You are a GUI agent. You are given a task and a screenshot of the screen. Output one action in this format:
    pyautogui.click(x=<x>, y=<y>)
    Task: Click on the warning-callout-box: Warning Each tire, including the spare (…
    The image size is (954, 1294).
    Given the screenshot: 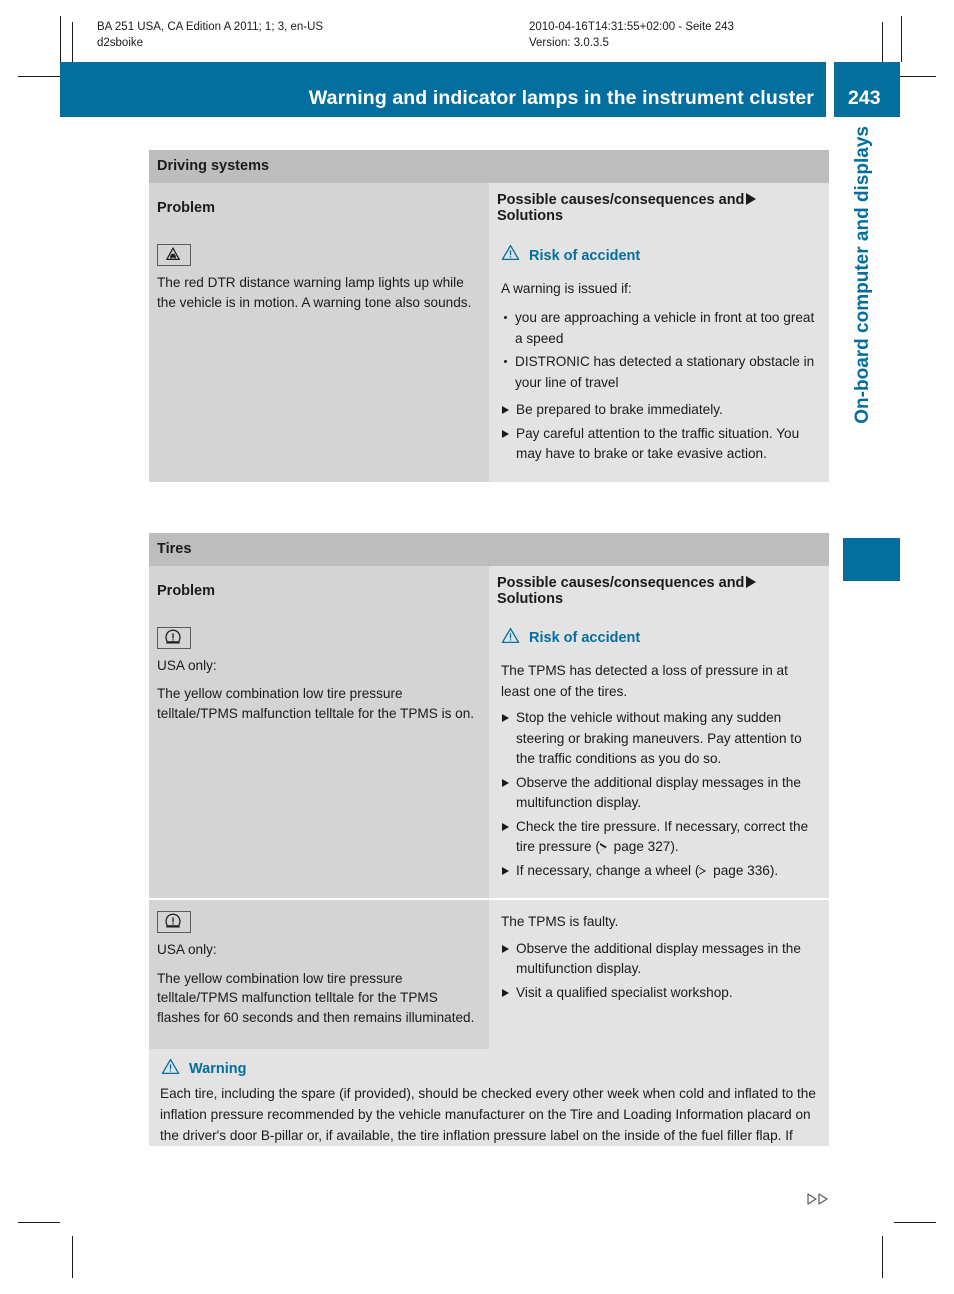 What is the action you would take?
    pyautogui.click(x=489, y=1097)
    